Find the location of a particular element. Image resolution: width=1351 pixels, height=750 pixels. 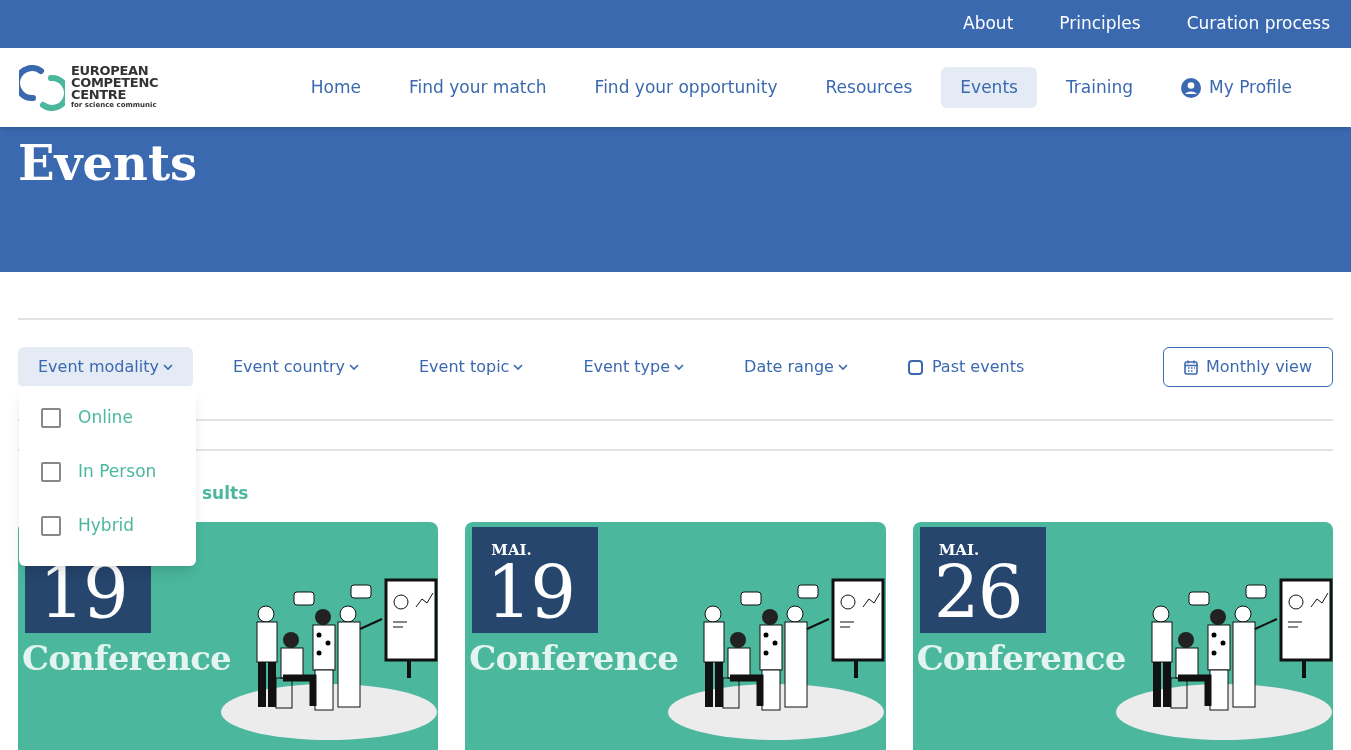

event-card: MAI. 19 Conference is located at coordinates (675, 636).